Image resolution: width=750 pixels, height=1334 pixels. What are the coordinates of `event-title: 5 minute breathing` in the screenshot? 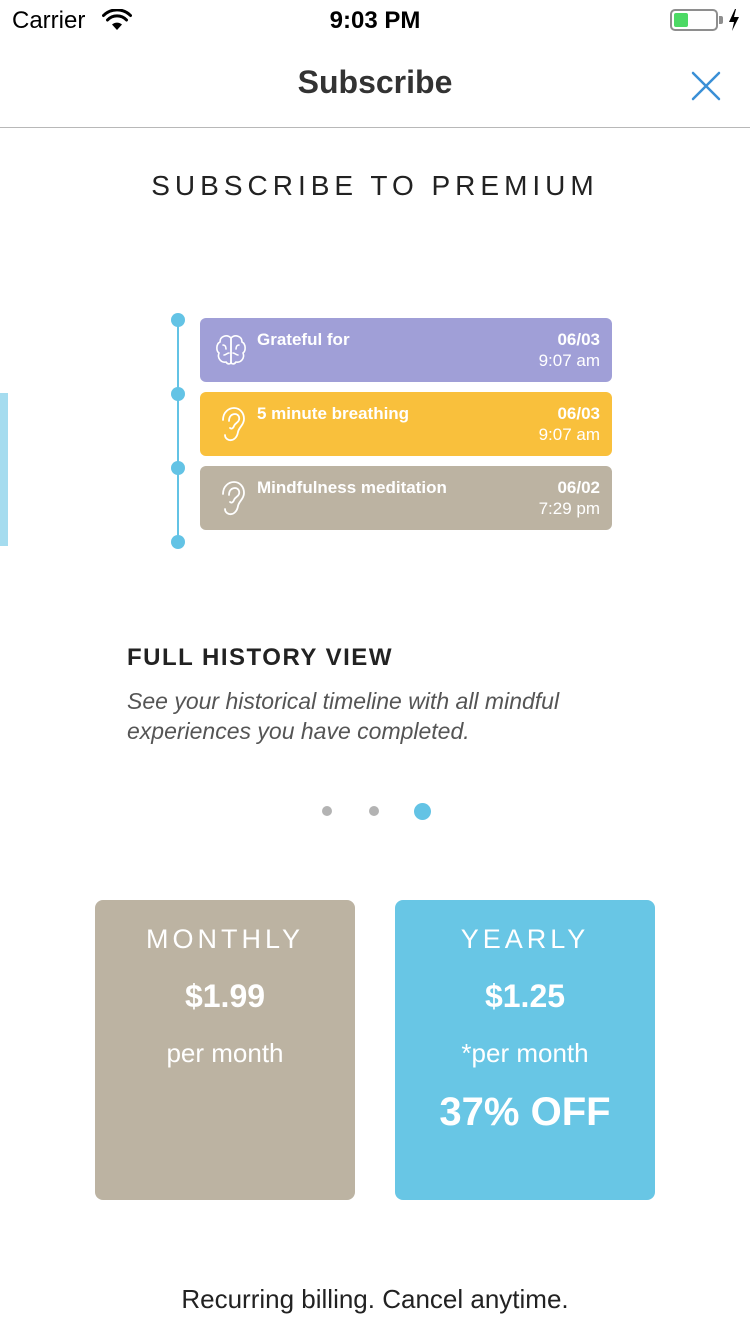 It's located at (333, 413).